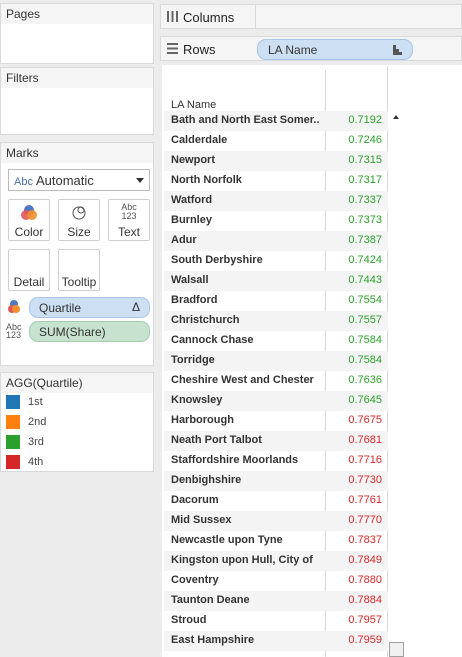  I want to click on table-row: South Derbyshire 0.7424, so click(276, 261).